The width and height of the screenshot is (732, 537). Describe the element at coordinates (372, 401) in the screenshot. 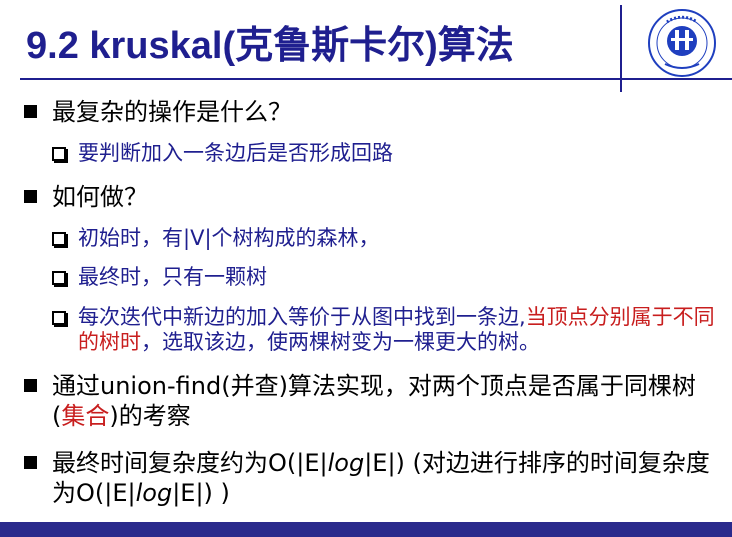

I see `bullet-level1: 通过union-find(并查)算法实现，对两个顶点是否属于同棵树(集合)的考察` at that location.